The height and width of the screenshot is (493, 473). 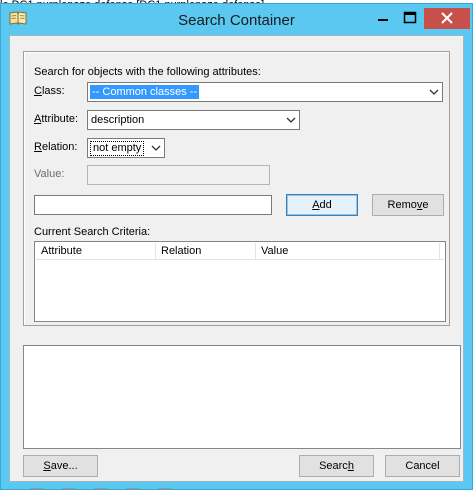 What do you see at coordinates (336, 466) in the screenshot?
I see `search-button: Search` at bounding box center [336, 466].